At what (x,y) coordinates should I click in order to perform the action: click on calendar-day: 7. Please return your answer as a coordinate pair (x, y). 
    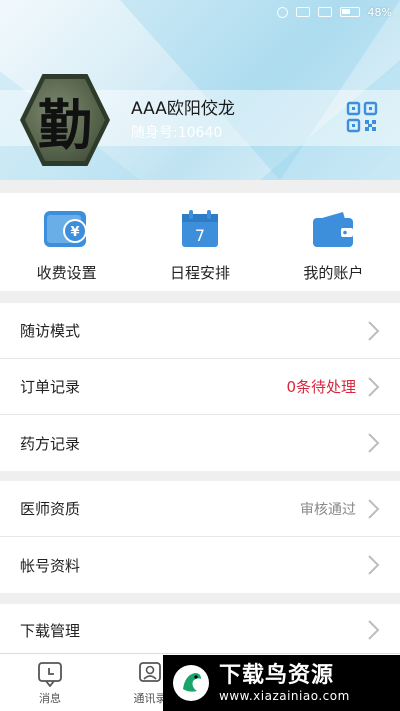
    Looking at the image, I should click on (200, 235).